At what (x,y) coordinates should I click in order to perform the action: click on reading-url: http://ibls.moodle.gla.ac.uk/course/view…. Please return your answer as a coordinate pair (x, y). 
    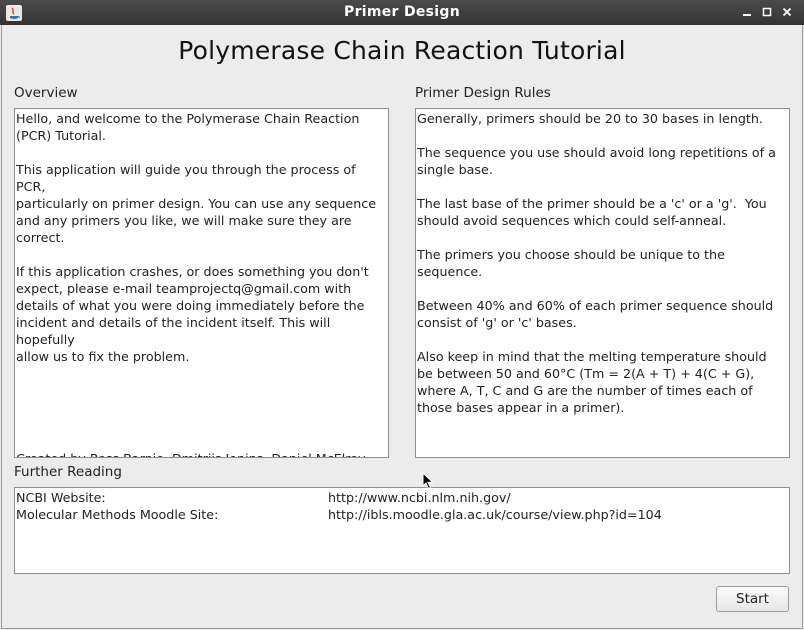
    Looking at the image, I should click on (495, 514).